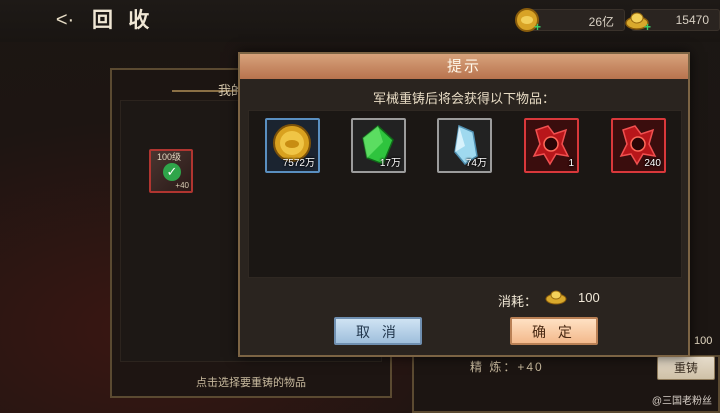  Describe the element at coordinates (378, 331) in the screenshot. I see `cancel-button: 取 消` at that location.